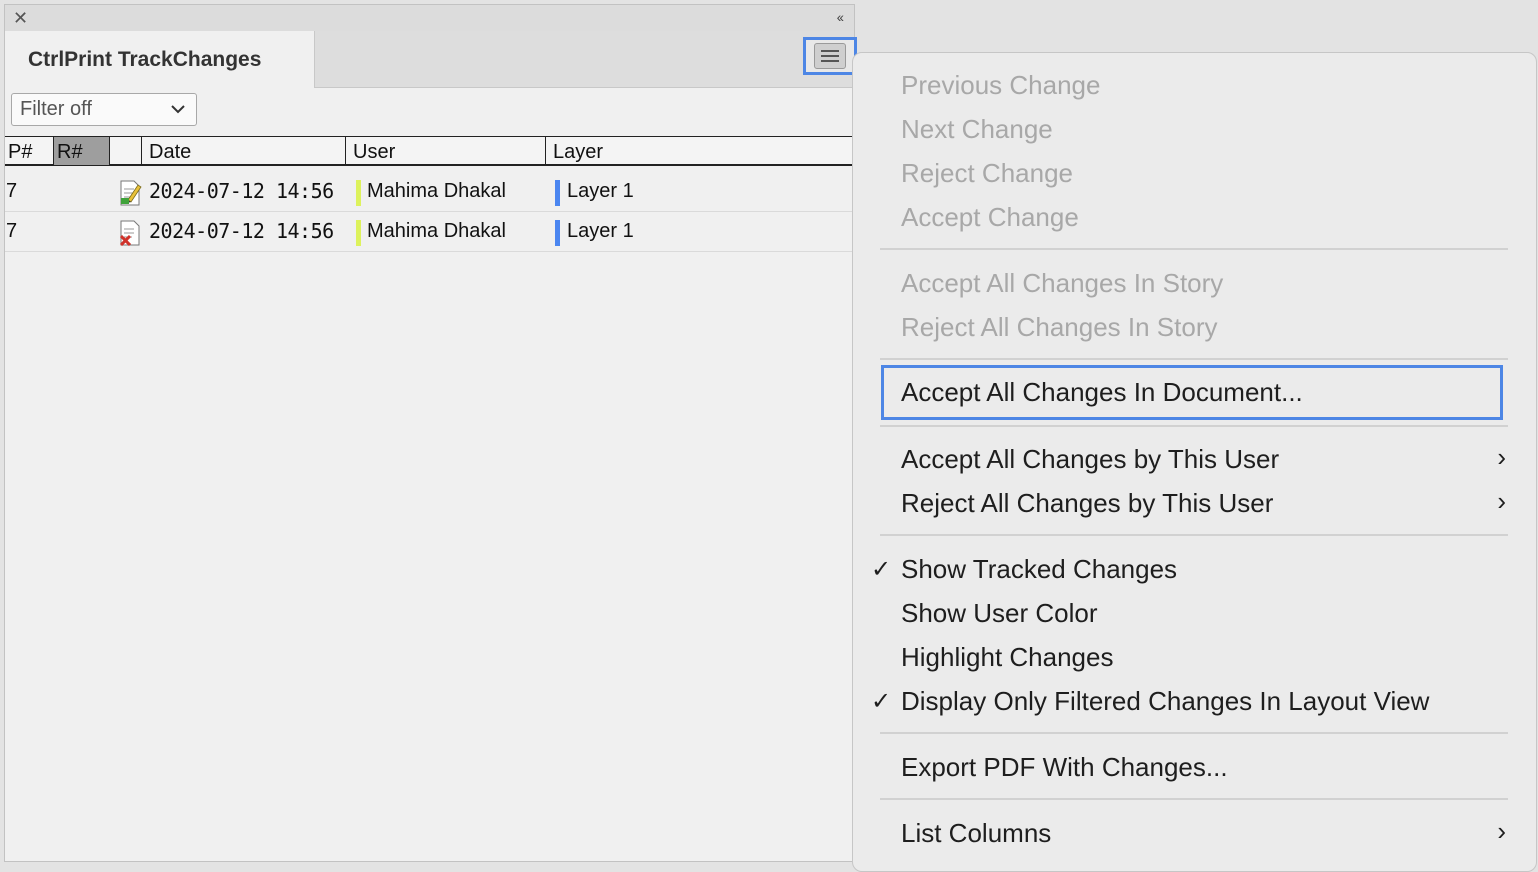 This screenshot has width=1538, height=872. Describe the element at coordinates (1090, 459) in the screenshot. I see `menu-item-accept-all-user: Accept All Changes by This User` at that location.